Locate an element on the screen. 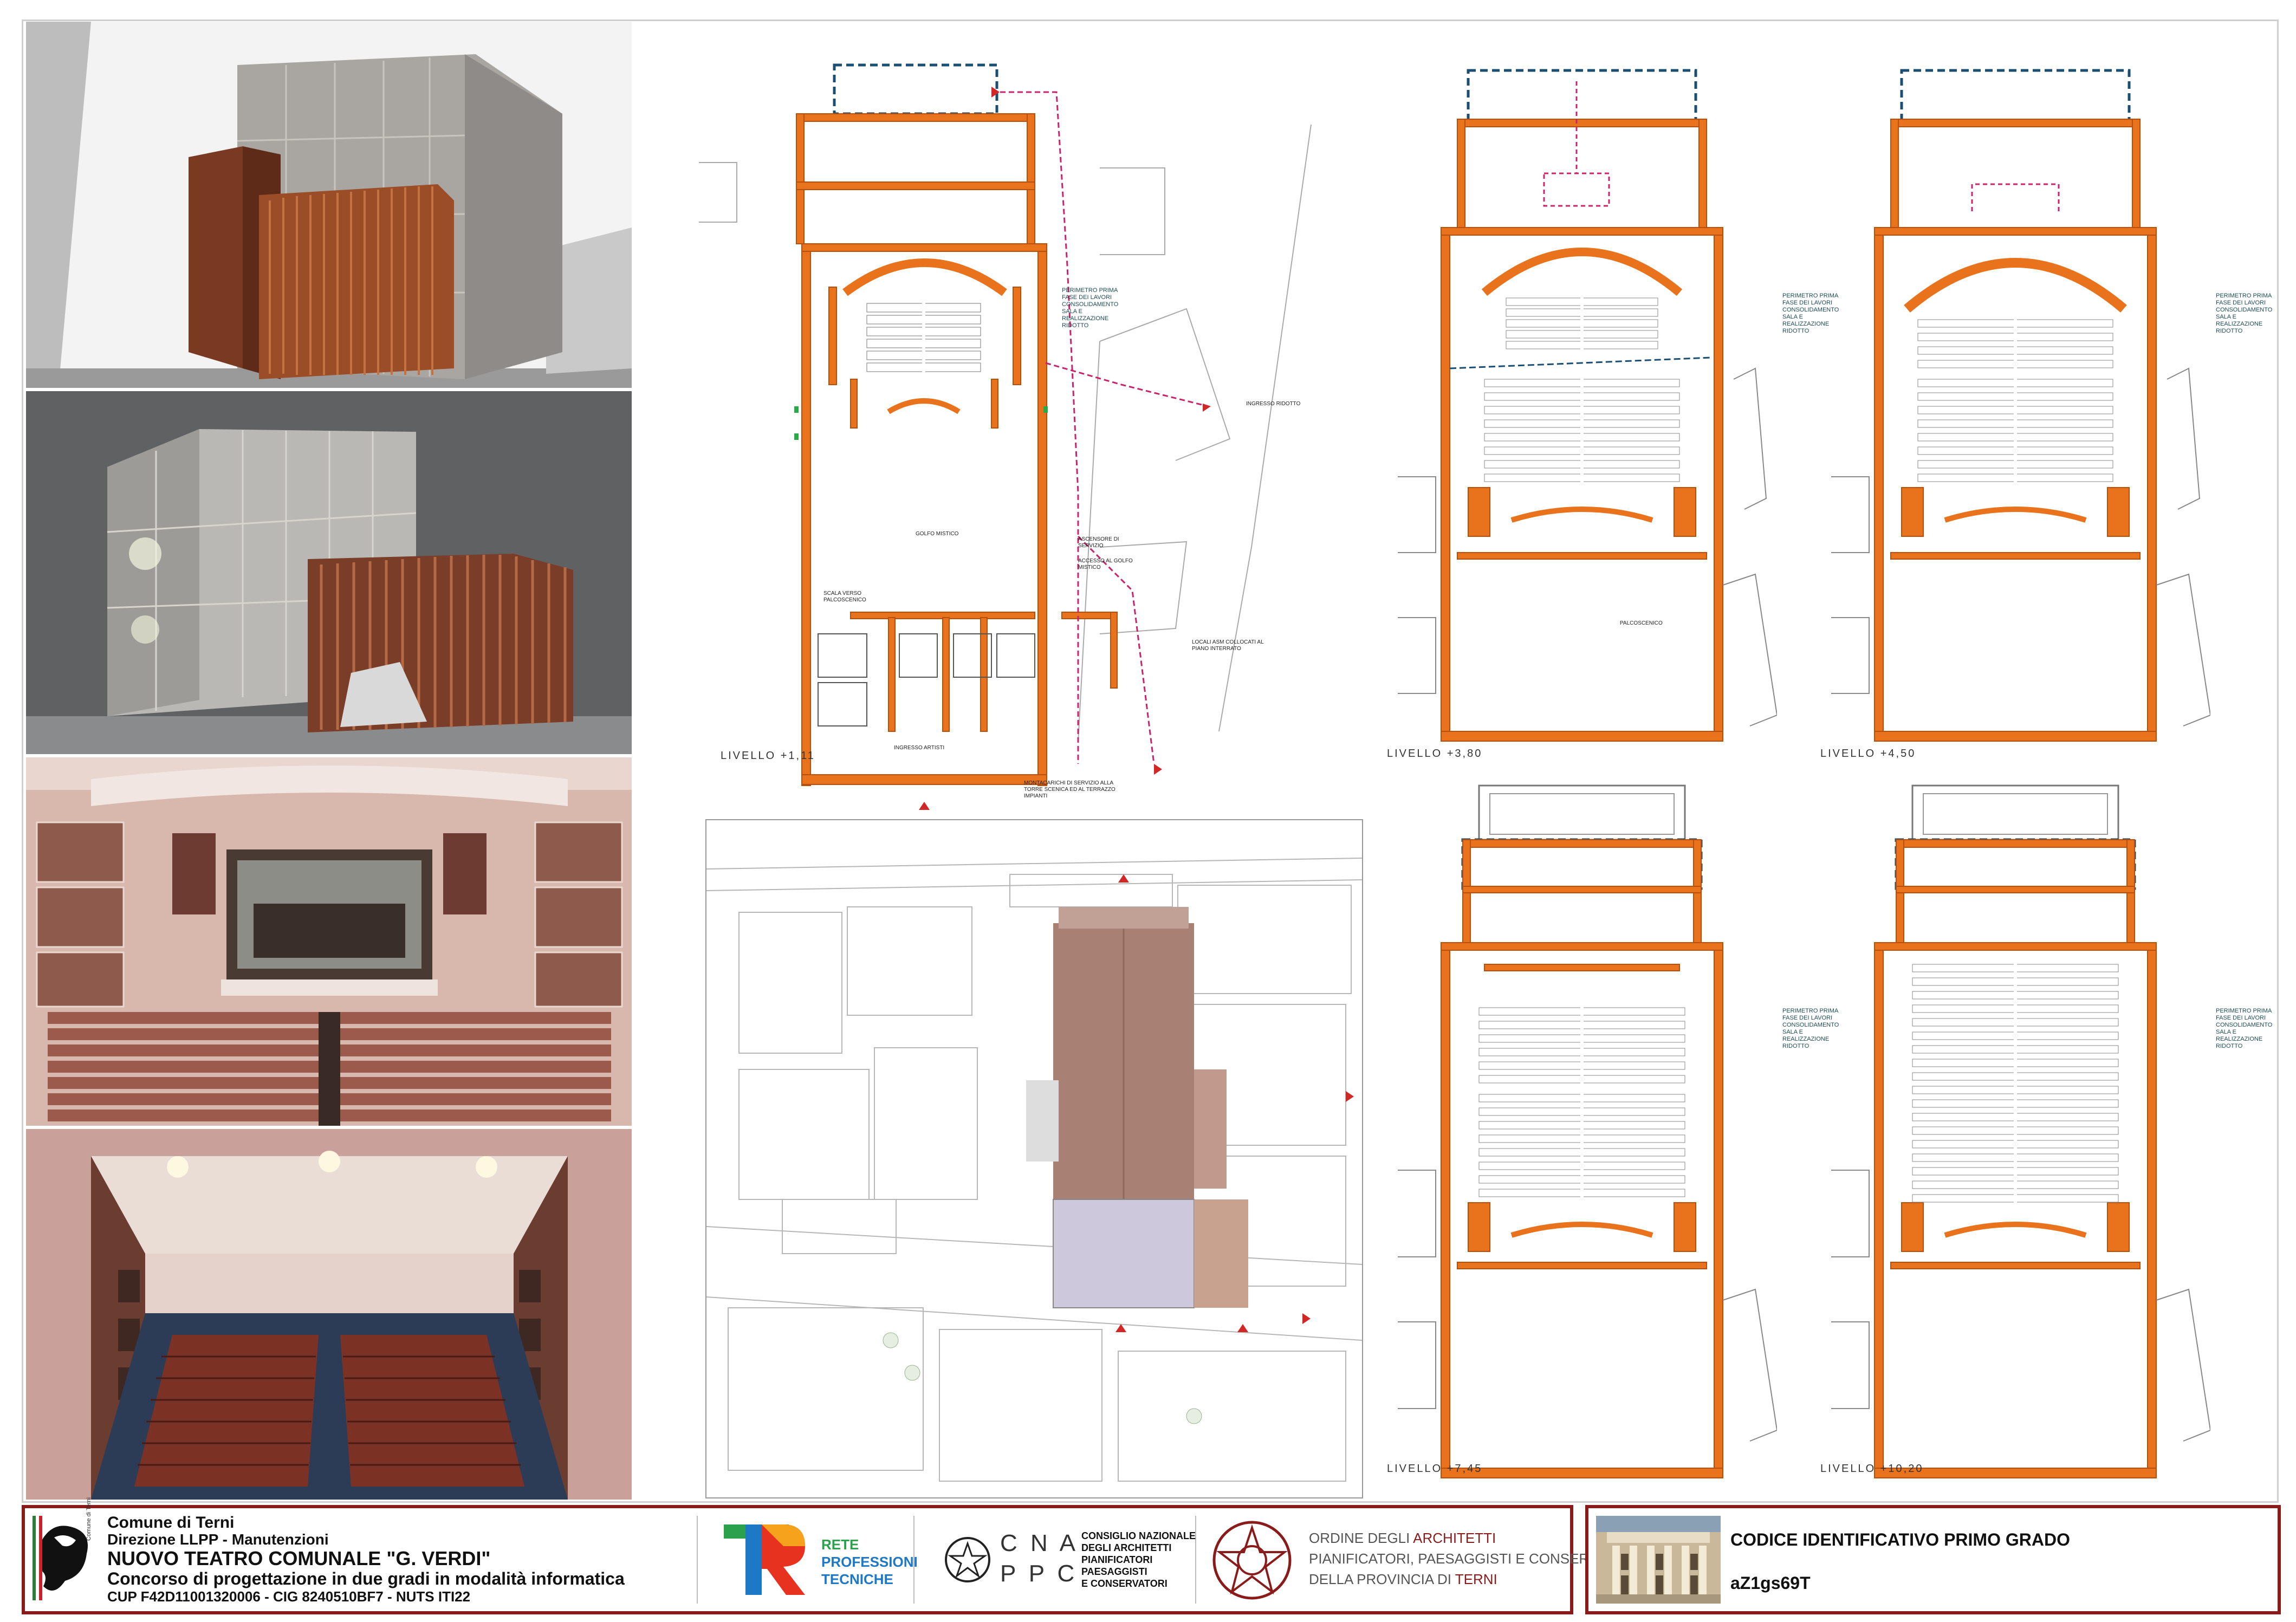 Image resolution: width=2296 pixels, height=1622 pixels. note-ingresso-artisti: INGRESSO ARTISTI is located at coordinates (919, 748).